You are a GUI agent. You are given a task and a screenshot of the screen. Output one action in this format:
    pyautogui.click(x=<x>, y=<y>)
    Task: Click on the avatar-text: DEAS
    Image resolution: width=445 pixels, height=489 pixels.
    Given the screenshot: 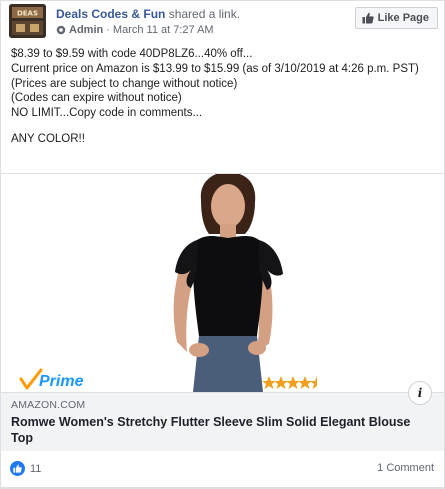 What is the action you would take?
    pyautogui.click(x=27, y=14)
    